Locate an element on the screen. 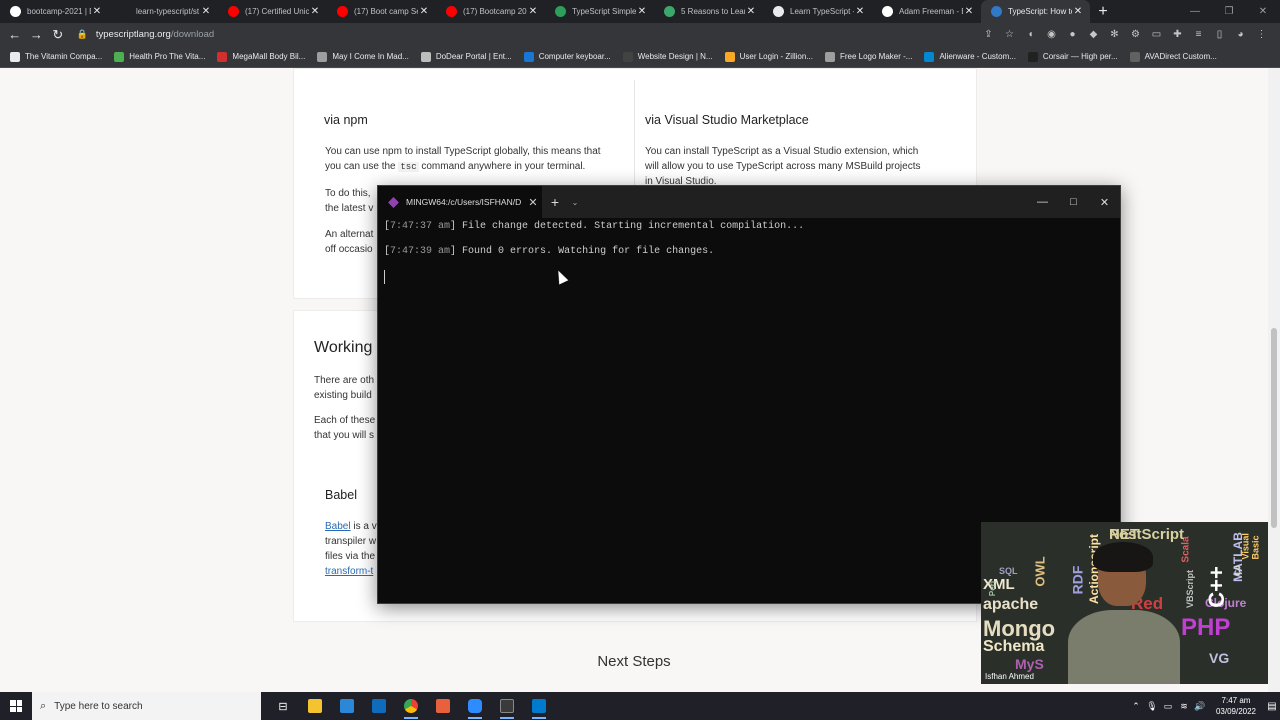 The image size is (1280, 720). gear-icon: ⚙ is located at coordinates (1135, 34).